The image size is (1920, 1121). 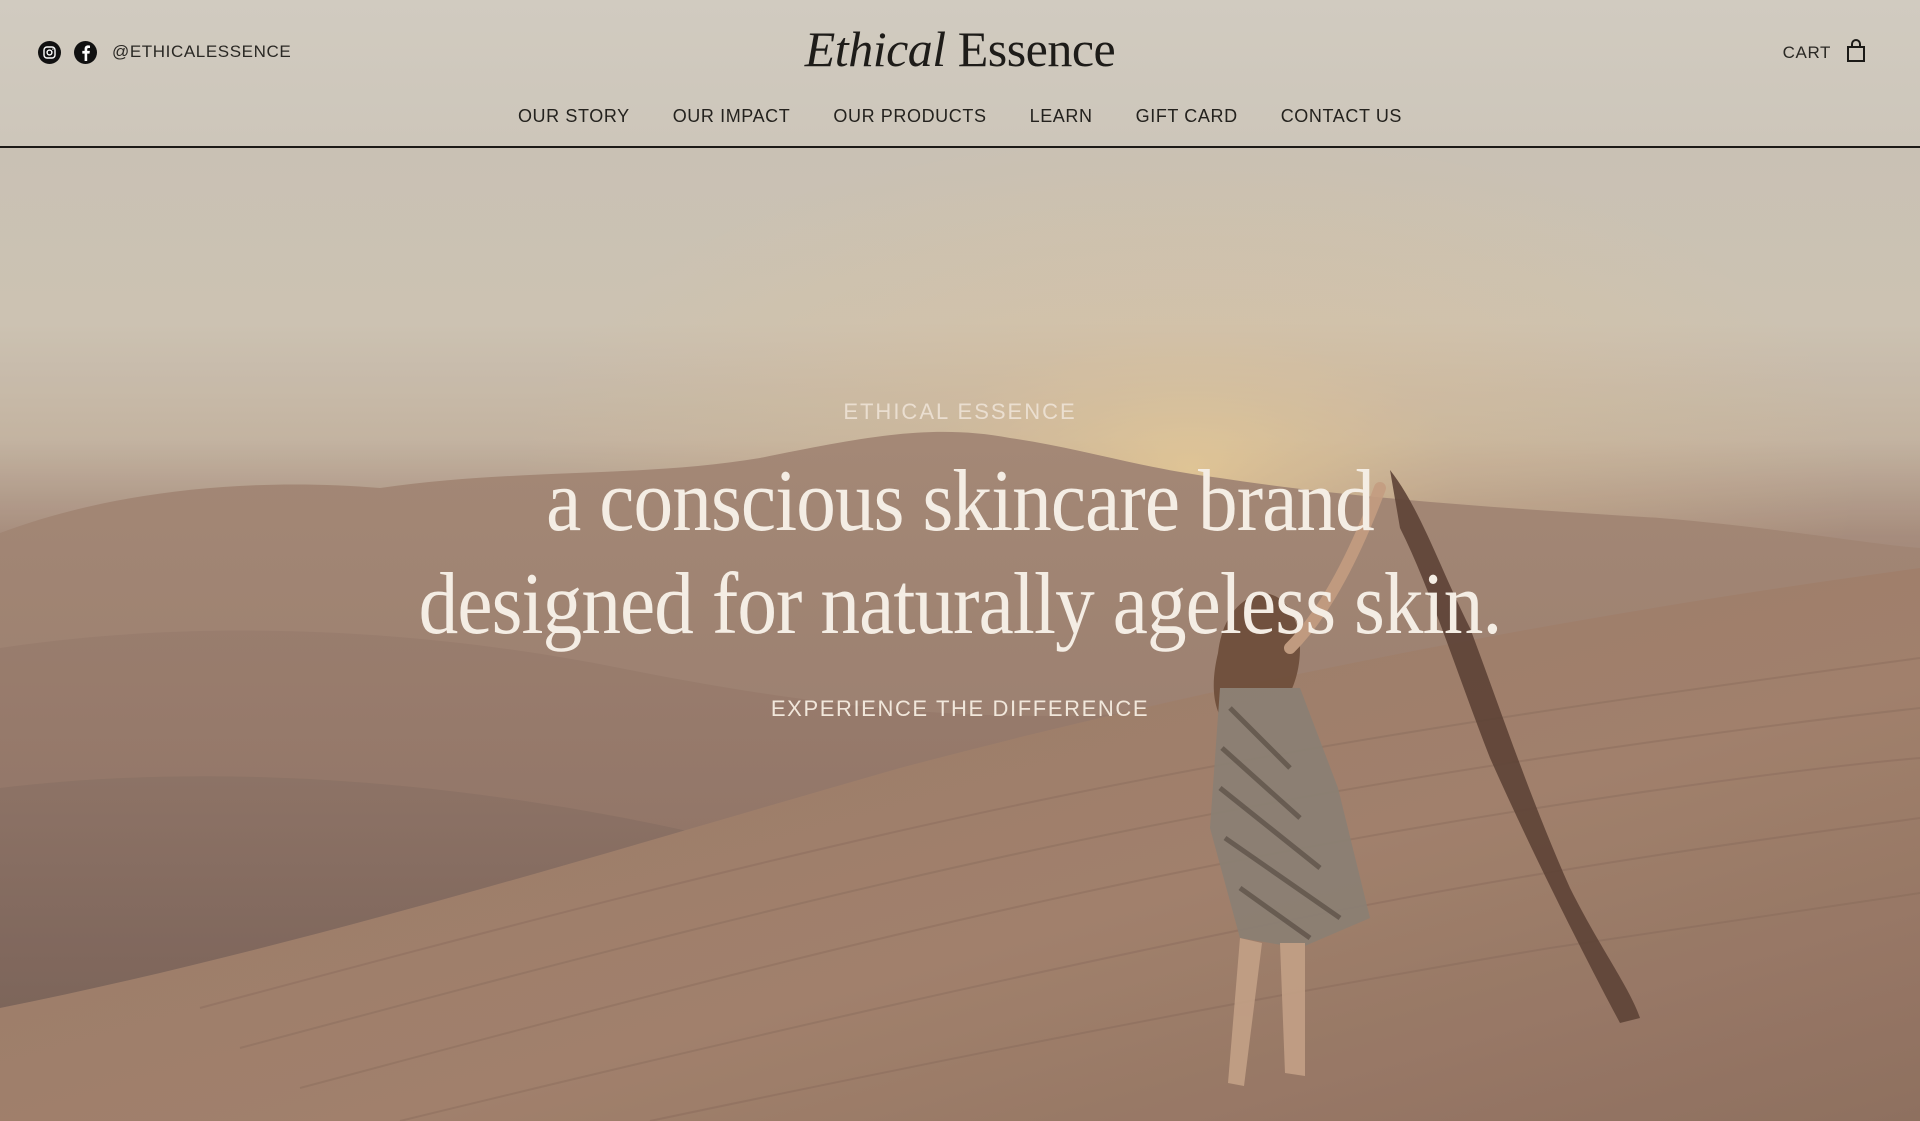 What do you see at coordinates (1187, 116) in the screenshot?
I see `nav-gift-card: GIFT CARD` at bounding box center [1187, 116].